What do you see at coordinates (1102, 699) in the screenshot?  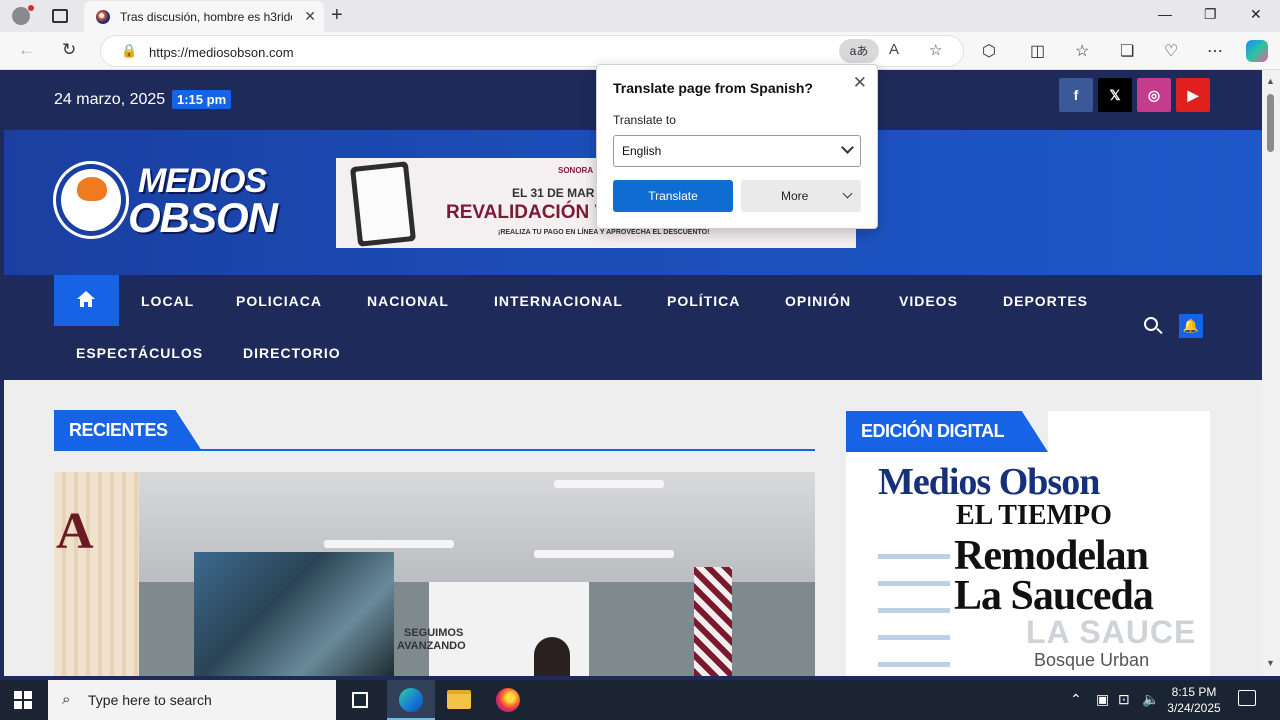 I see `battery-icon: ▣` at bounding box center [1102, 699].